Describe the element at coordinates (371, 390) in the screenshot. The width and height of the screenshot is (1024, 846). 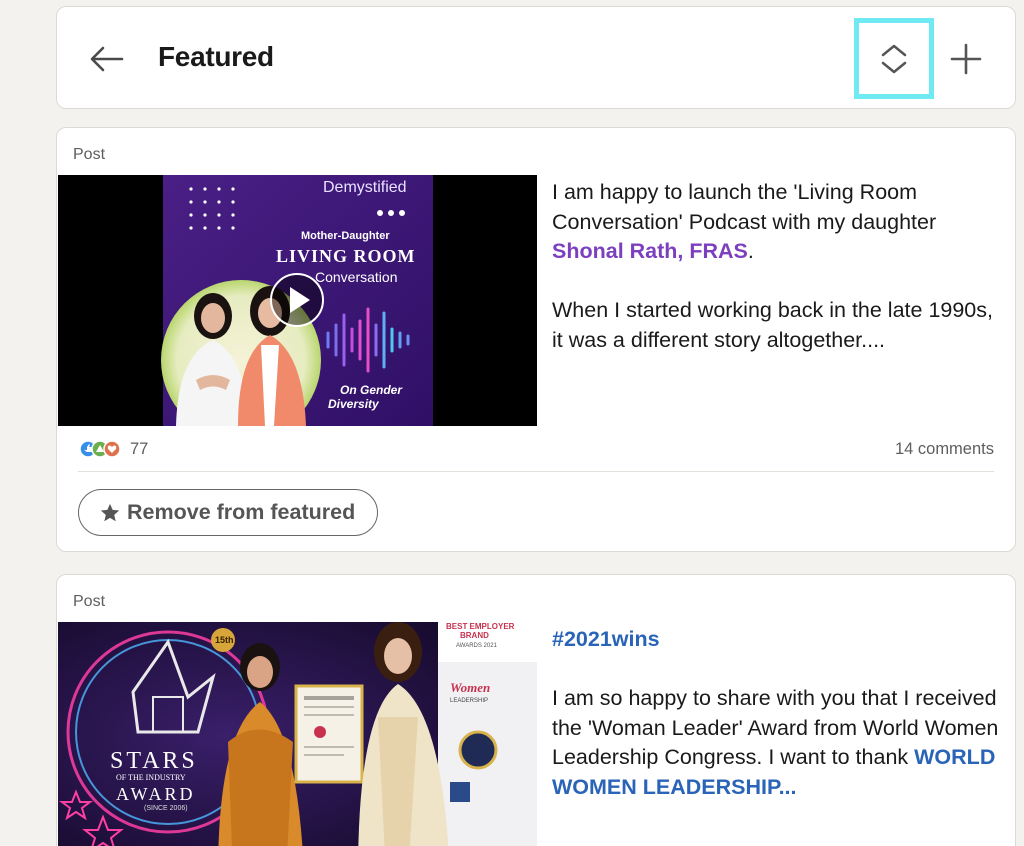
I see `svg-text: On Gender` at that location.